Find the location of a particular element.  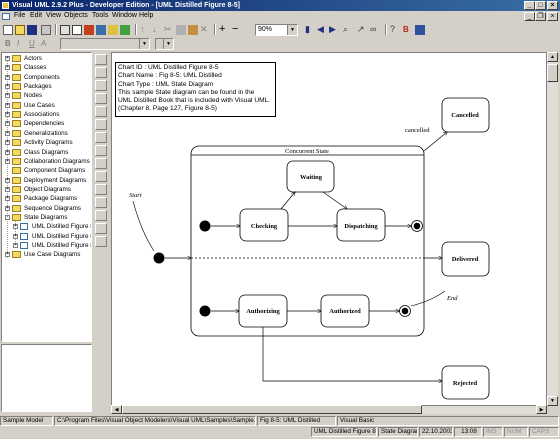

font-color-icon: A is located at coordinates (46, 44).